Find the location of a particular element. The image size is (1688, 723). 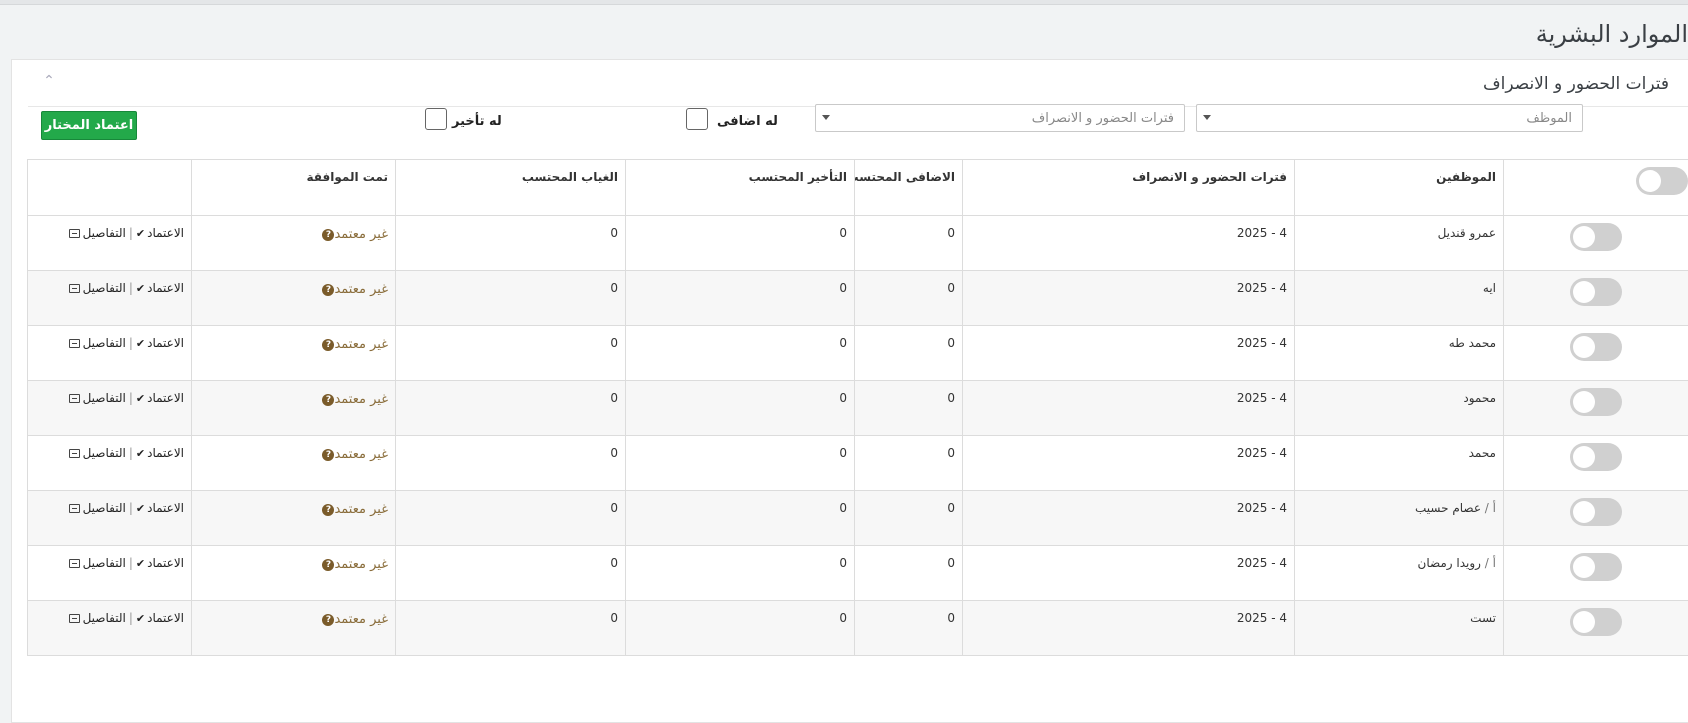

header-late-label: التأخير المحتسب is located at coordinates (740, 172).